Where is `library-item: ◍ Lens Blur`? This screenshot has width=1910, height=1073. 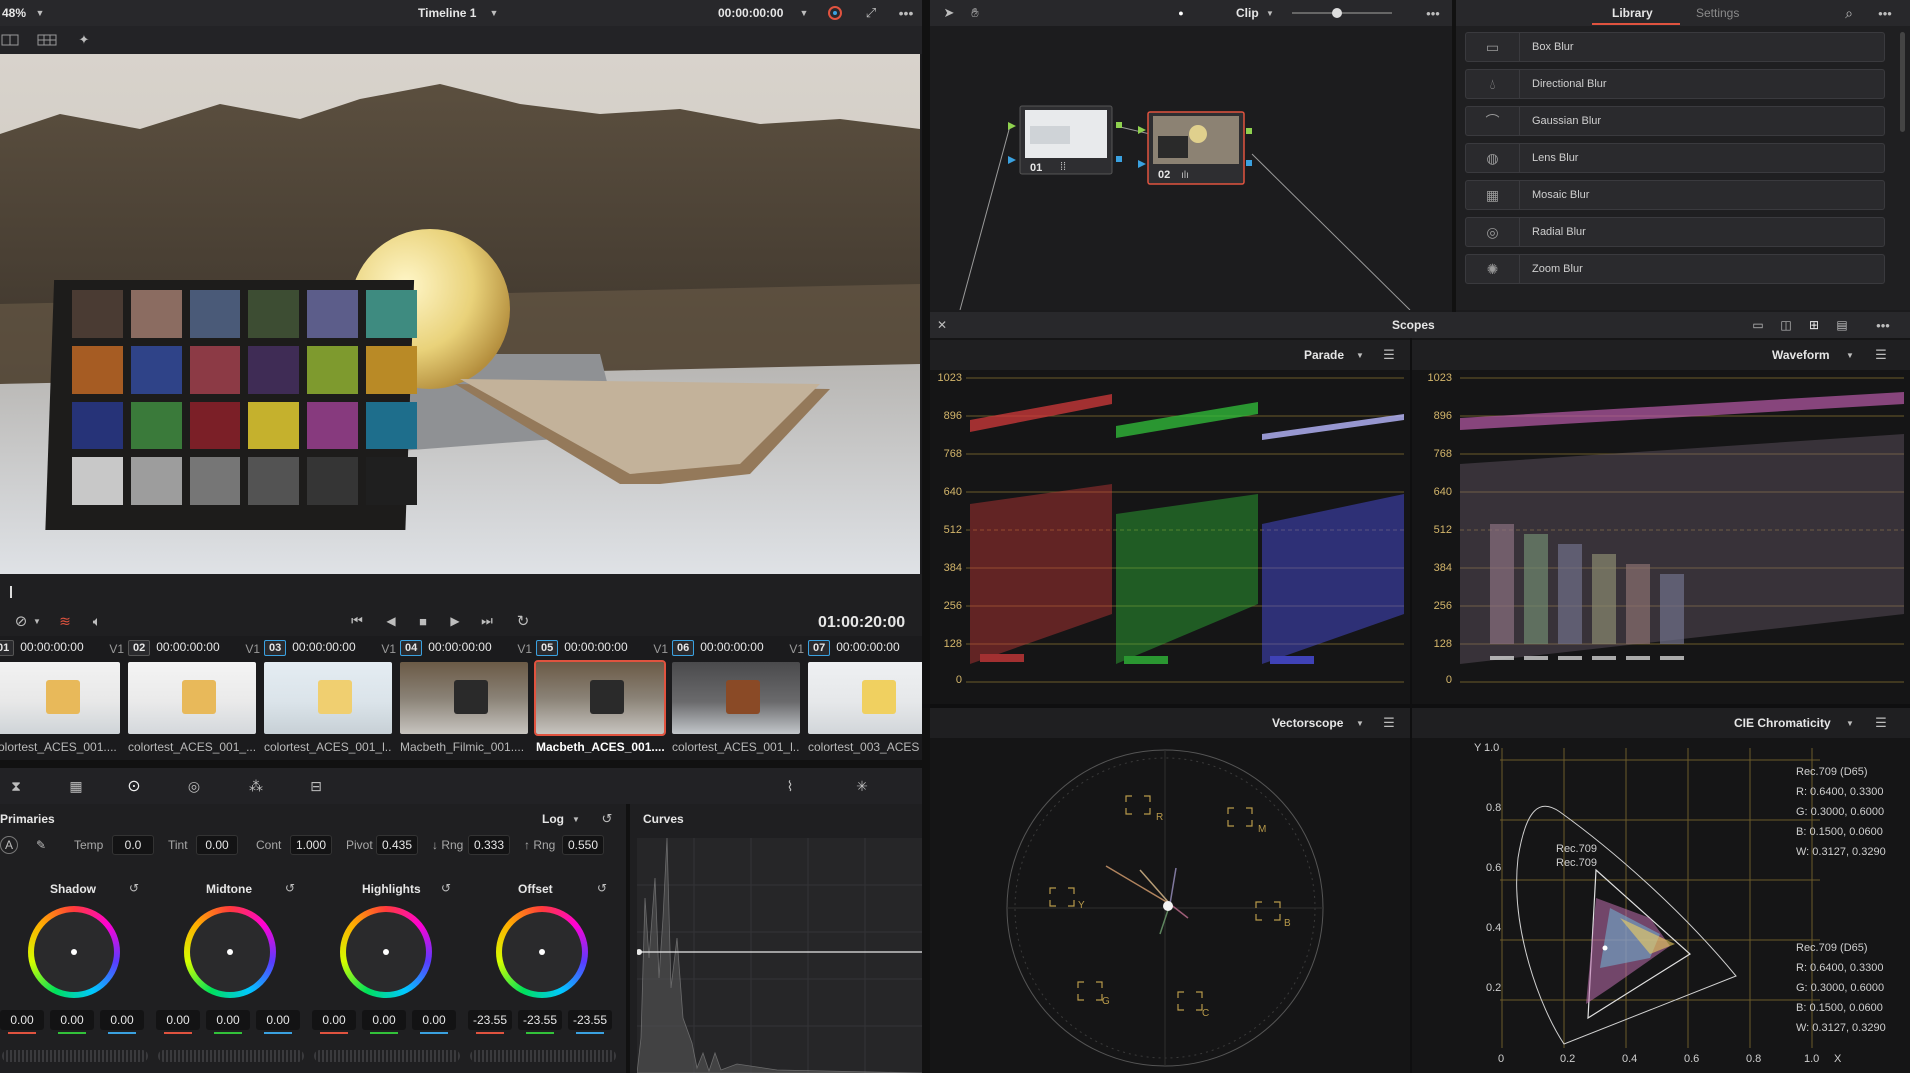 library-item: ◍ Lens Blur is located at coordinates (1675, 158).